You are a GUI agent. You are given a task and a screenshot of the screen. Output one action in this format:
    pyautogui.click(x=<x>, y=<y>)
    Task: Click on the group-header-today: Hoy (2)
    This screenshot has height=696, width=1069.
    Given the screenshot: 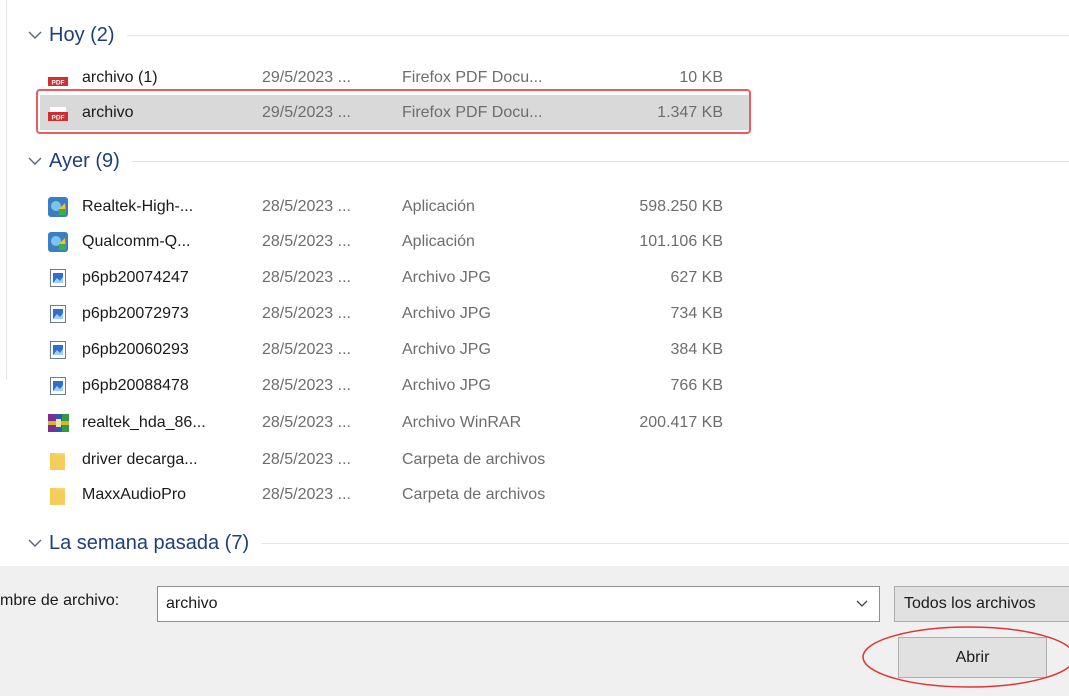 What is the action you would take?
    pyautogui.click(x=548, y=35)
    